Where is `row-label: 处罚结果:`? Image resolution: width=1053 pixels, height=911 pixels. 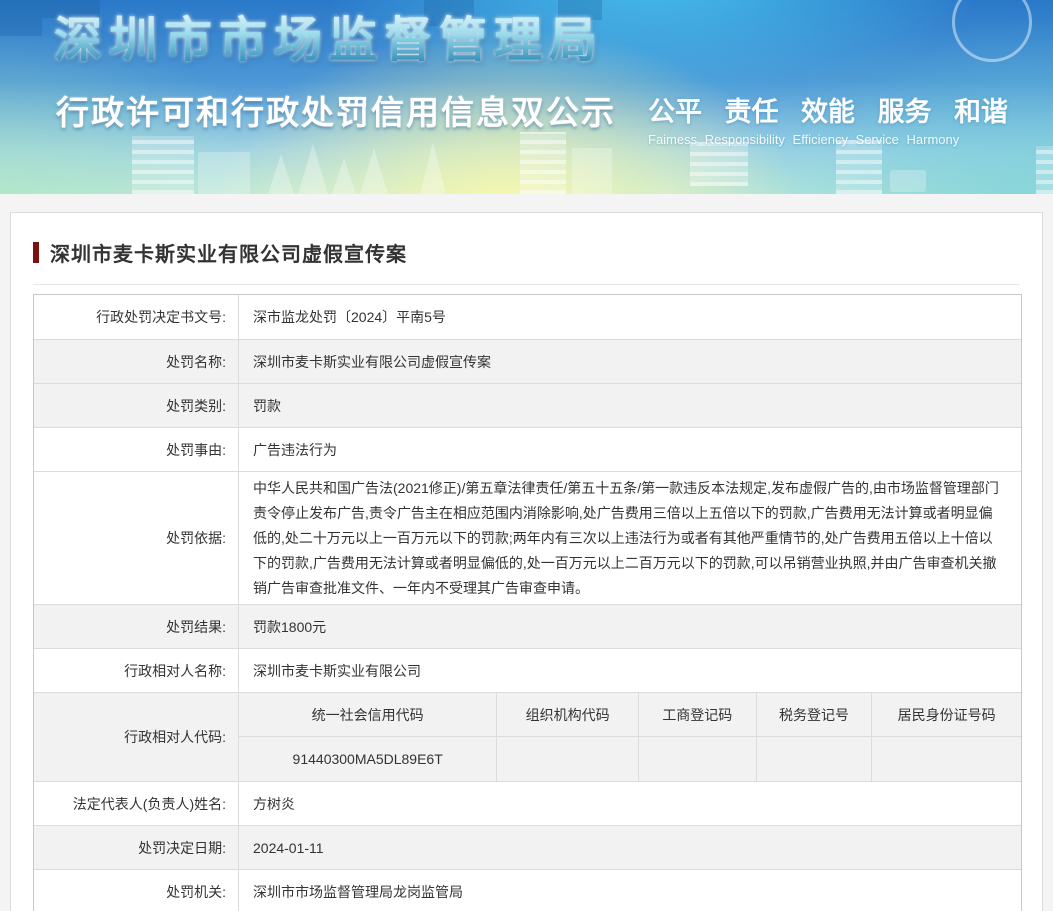 row-label: 处罚结果: is located at coordinates (136, 626).